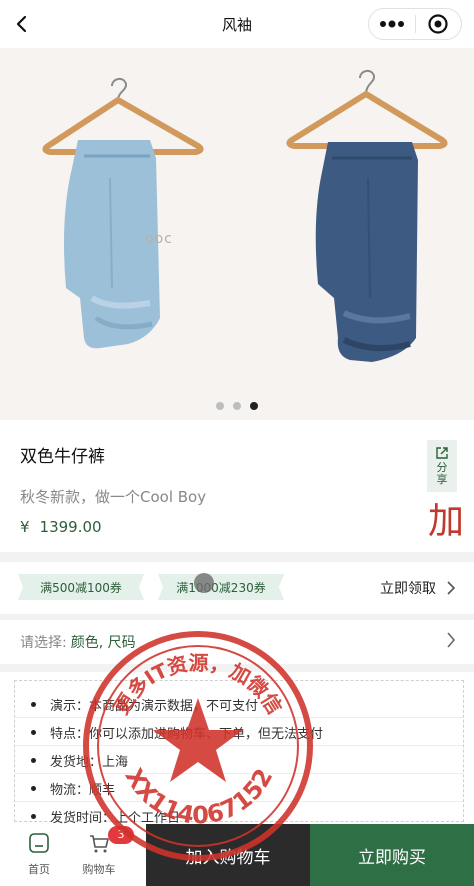 Image resolution: width=474 pixels, height=886 pixels. I want to click on gallery-indicator, so click(237, 406).